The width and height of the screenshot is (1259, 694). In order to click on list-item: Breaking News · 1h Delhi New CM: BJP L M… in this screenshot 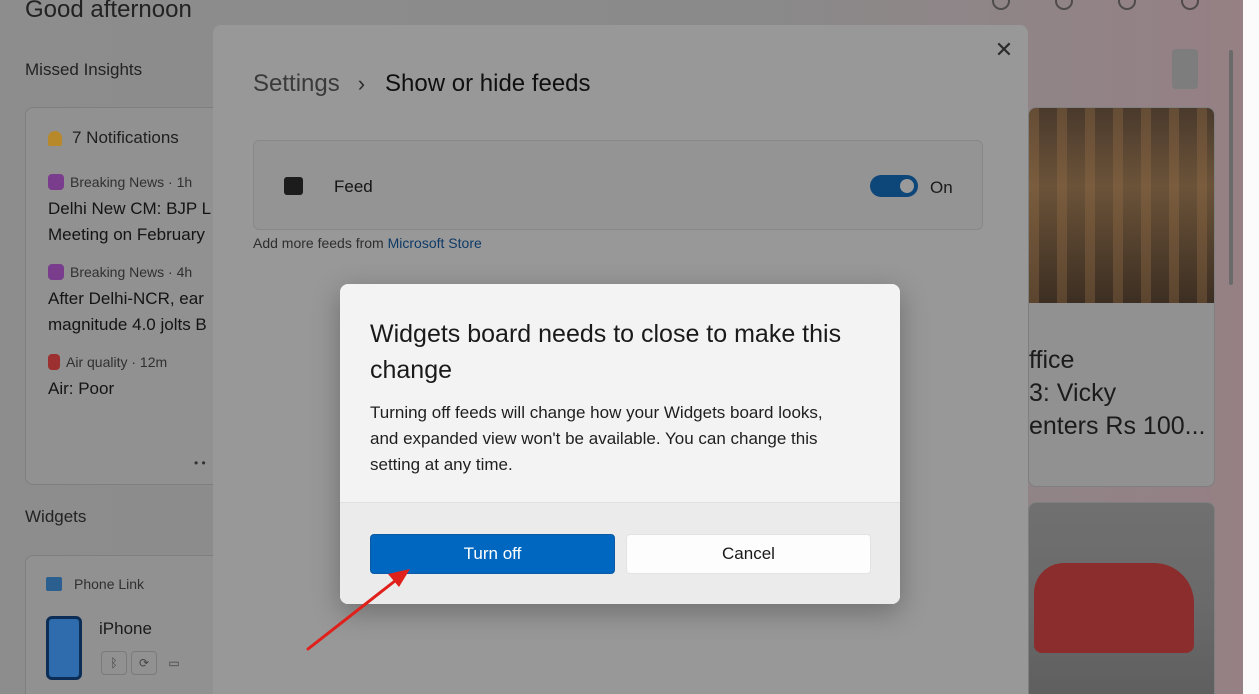, I will do `click(136, 211)`.